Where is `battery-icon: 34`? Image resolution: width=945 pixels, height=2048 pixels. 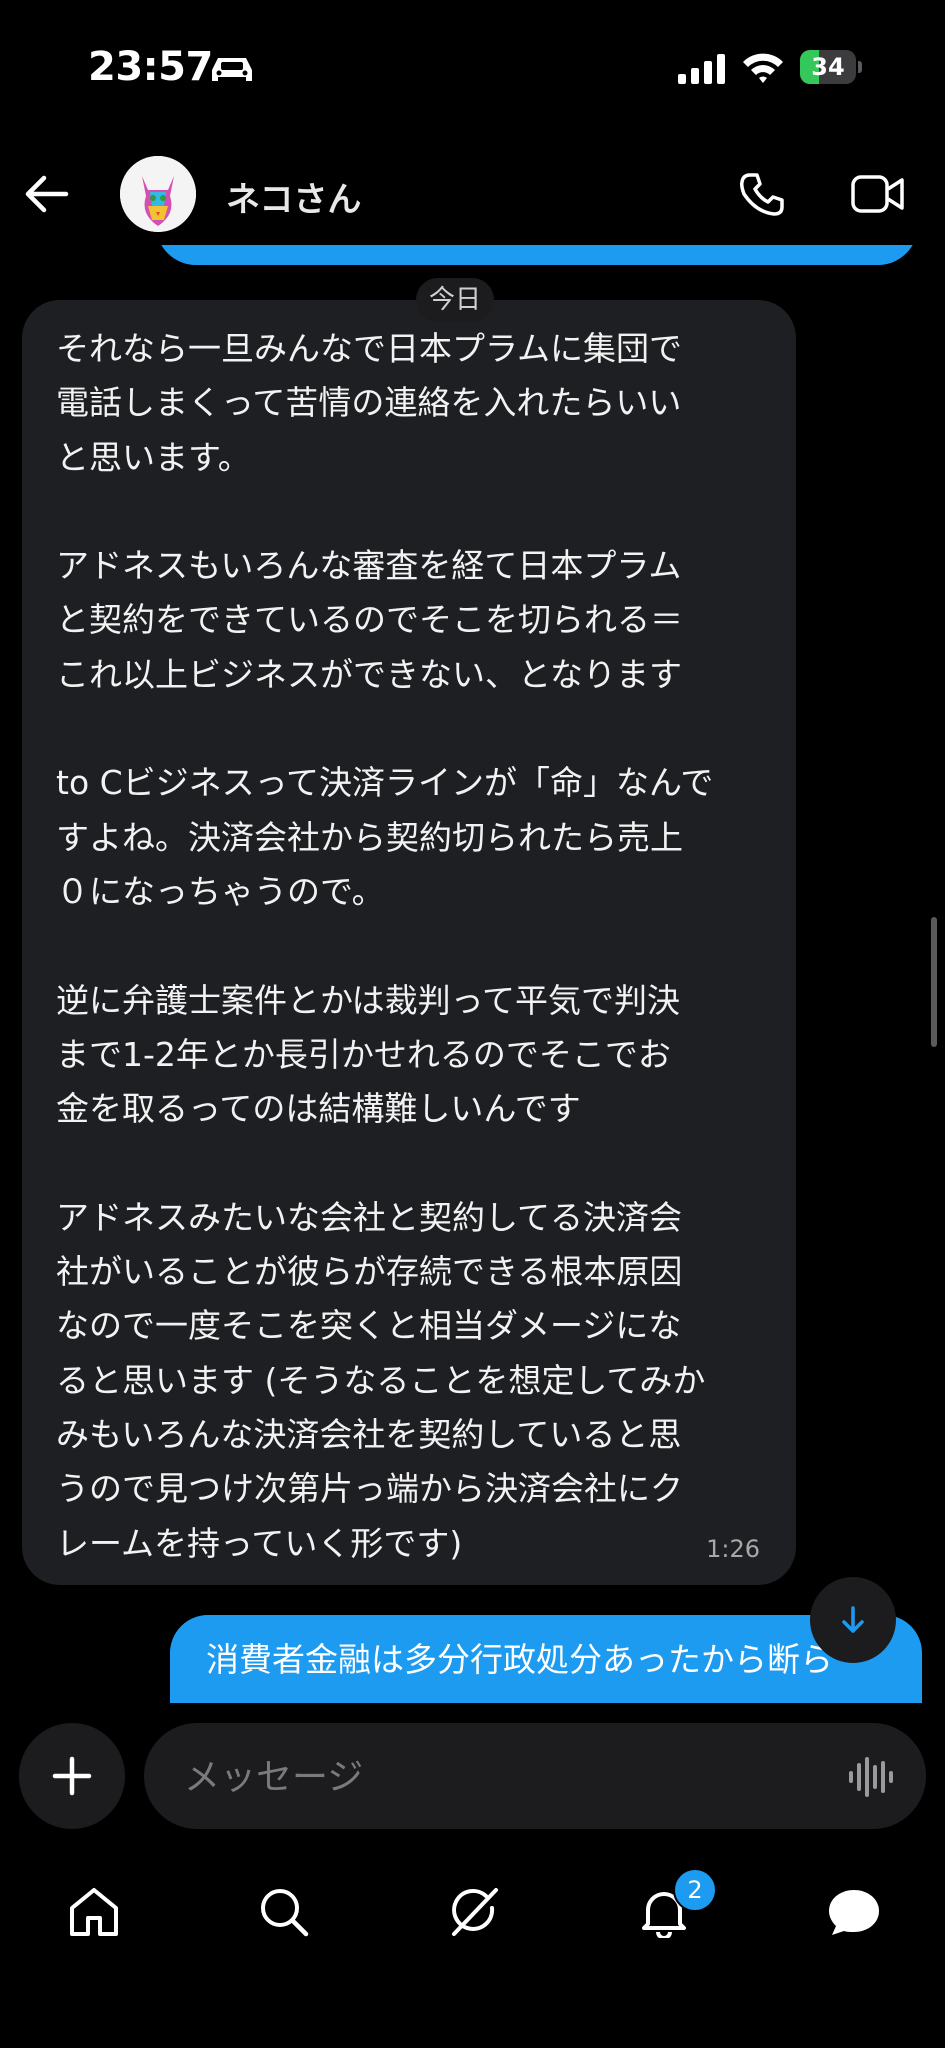 battery-icon: 34 is located at coordinates (831, 67).